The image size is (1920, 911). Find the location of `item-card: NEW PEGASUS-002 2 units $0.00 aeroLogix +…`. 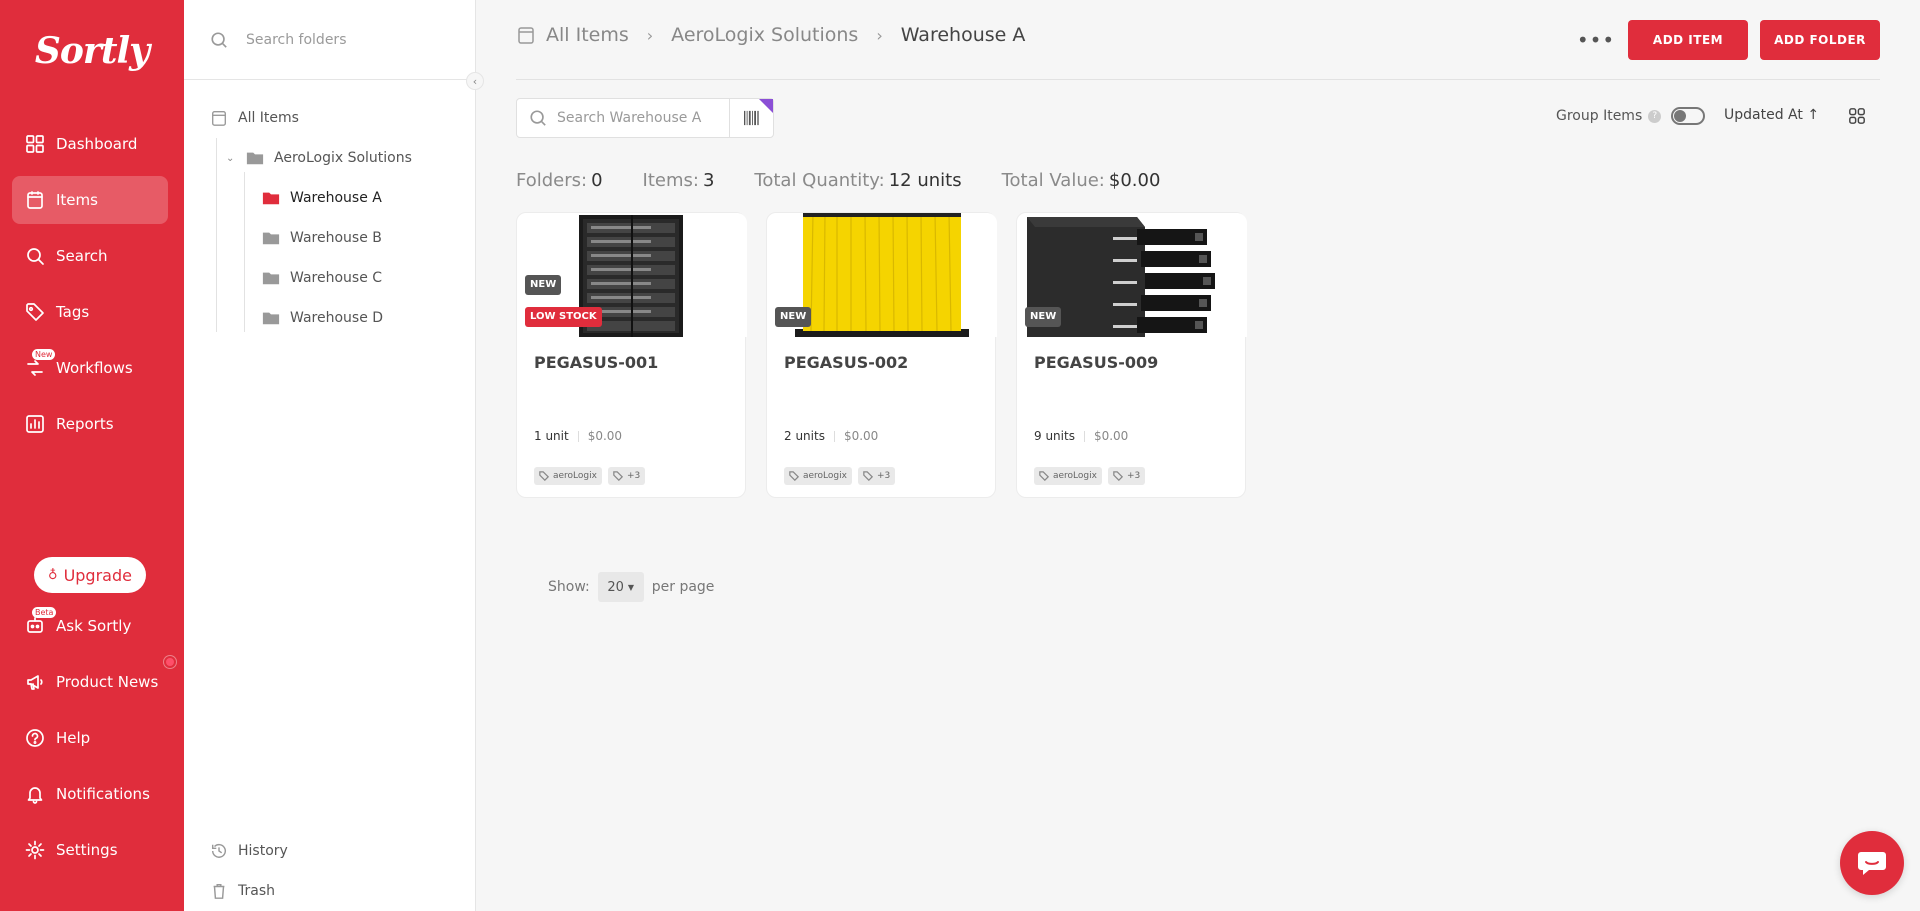

item-card: NEW PEGASUS-002 2 units $0.00 aeroLogix +… is located at coordinates (881, 355).